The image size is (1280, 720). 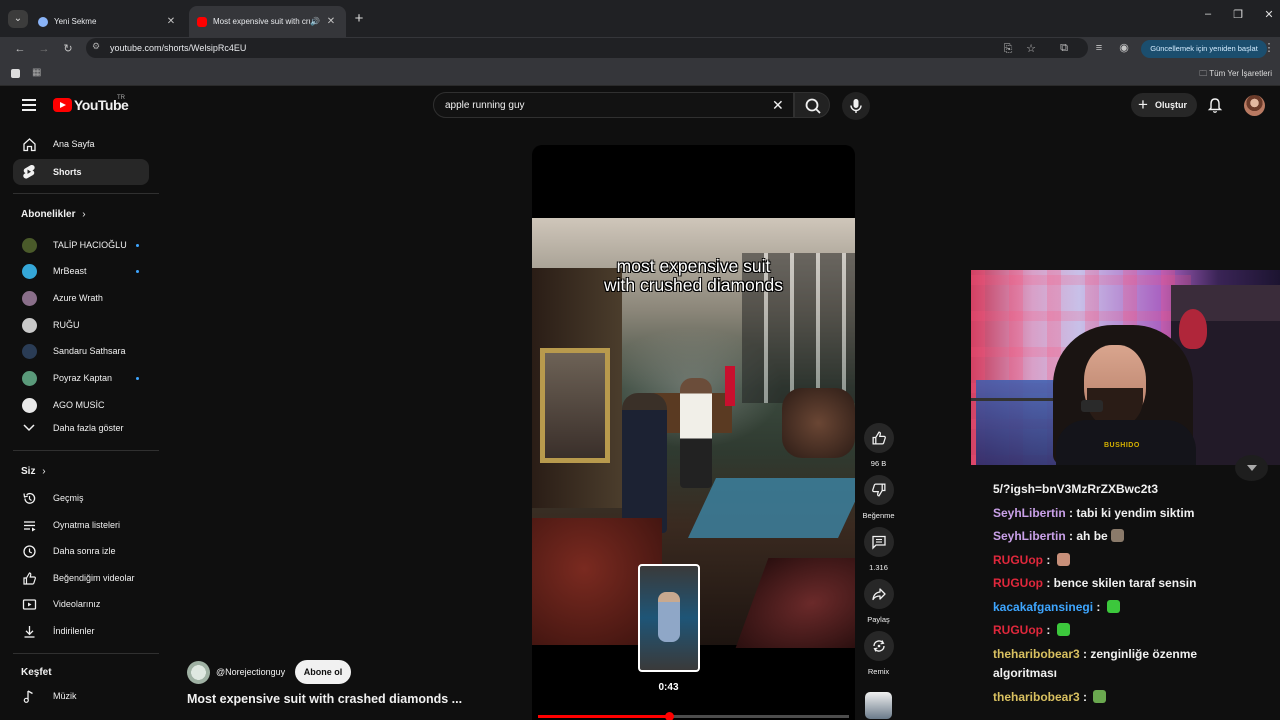 I want to click on media-controls-icon: ≡, so click(x=1099, y=48).